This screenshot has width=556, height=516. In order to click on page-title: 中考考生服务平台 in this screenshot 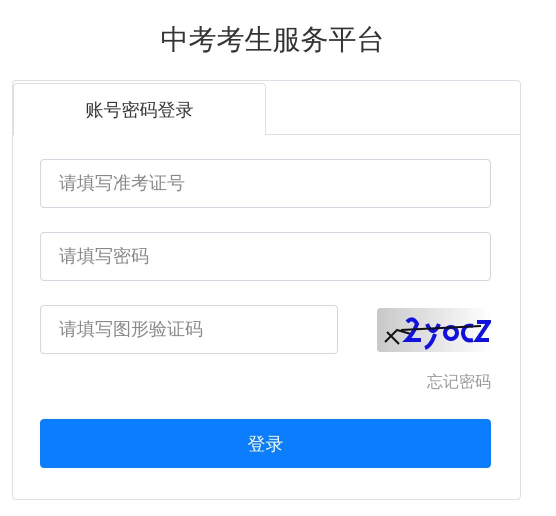, I will do `click(273, 40)`.